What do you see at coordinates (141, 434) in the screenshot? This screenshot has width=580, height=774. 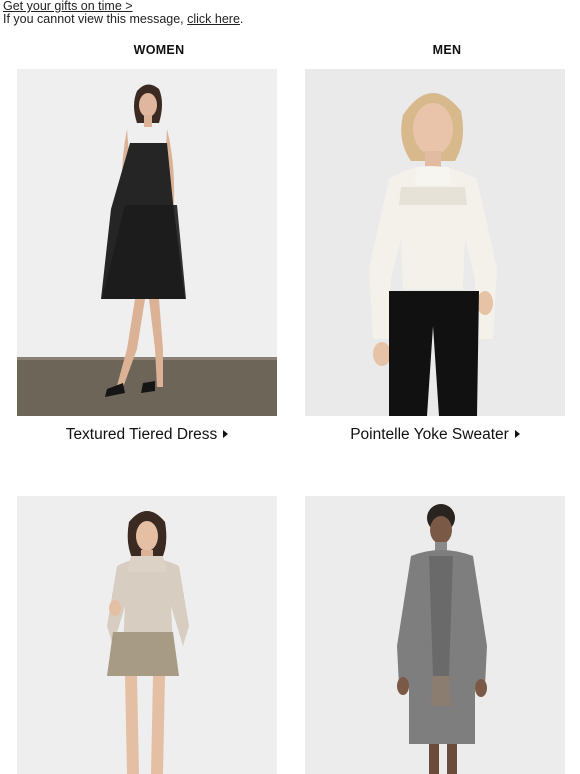 I see `product-name: Textured Tiered Dress` at bounding box center [141, 434].